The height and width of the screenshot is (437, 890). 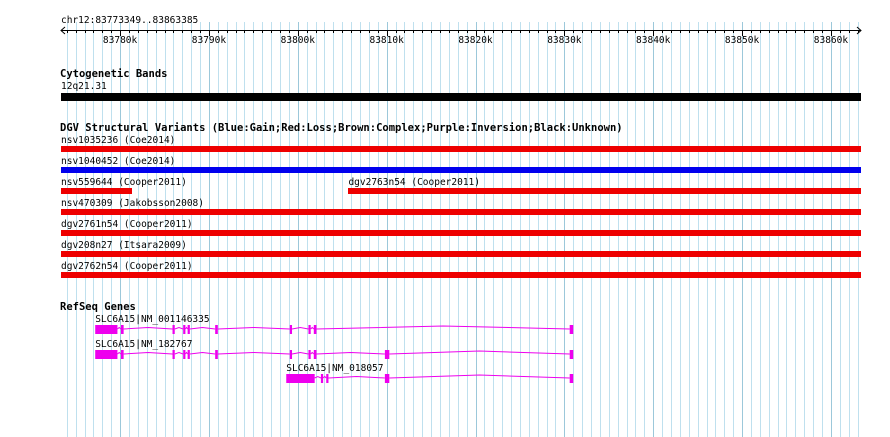 I want to click on ruler-tick-label: 83780k, so click(x=120, y=40).